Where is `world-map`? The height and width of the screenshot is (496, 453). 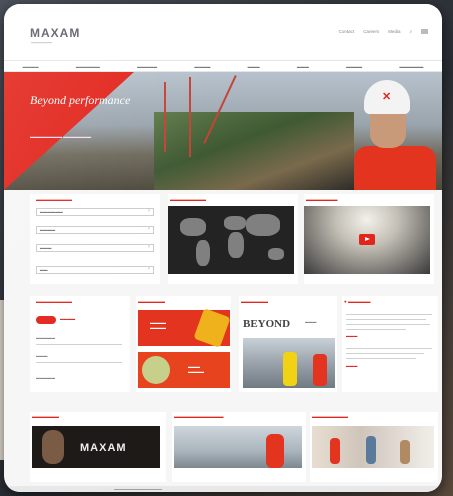
world-map is located at coordinates (231, 240).